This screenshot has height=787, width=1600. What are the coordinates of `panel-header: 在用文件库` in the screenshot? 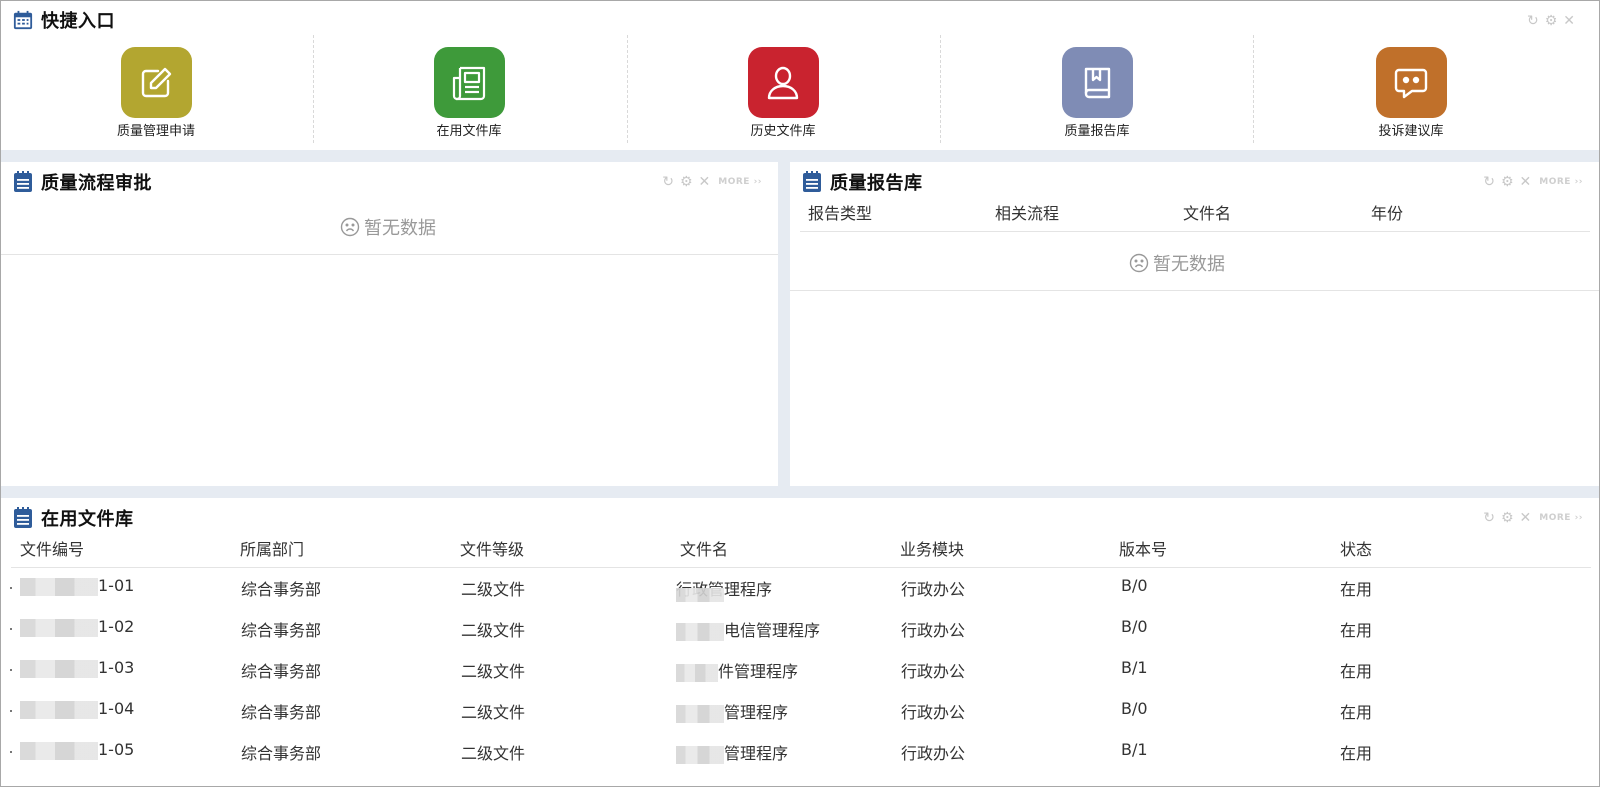 It's located at (73, 518).